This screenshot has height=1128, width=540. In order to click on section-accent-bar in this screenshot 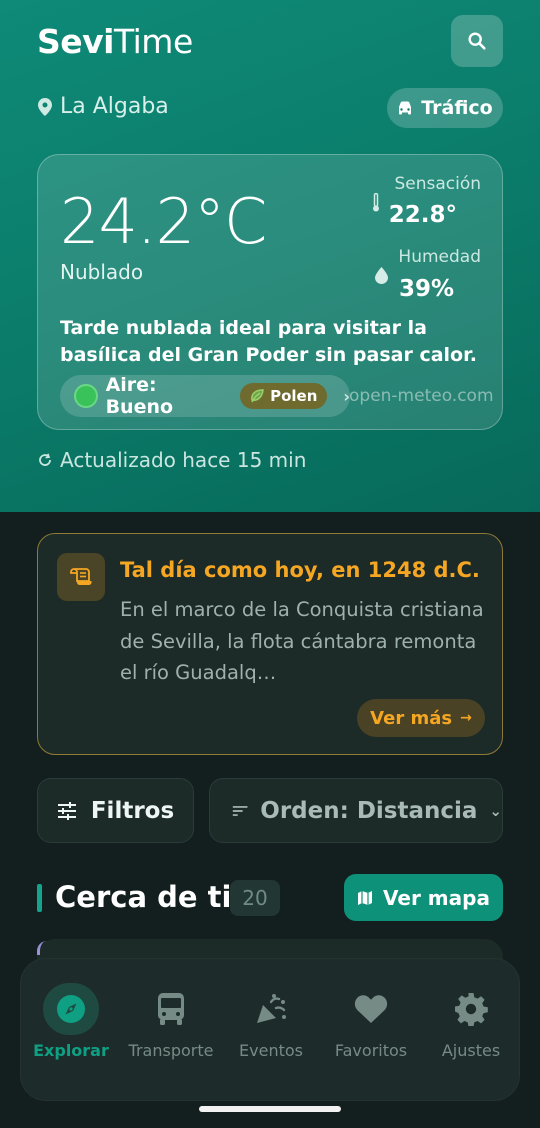, I will do `click(39, 898)`.